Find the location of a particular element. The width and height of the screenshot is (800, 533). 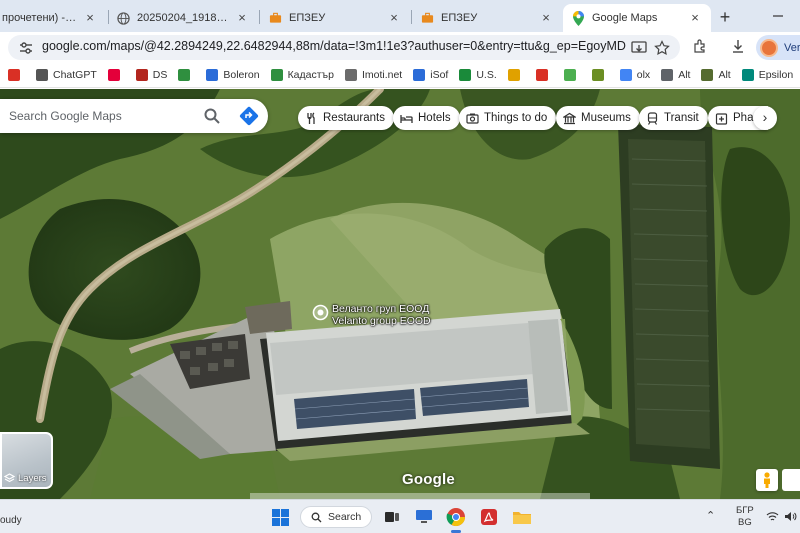

tab-epzeu-1: ЕПЗЕУ × is located at coordinates (335, 18).